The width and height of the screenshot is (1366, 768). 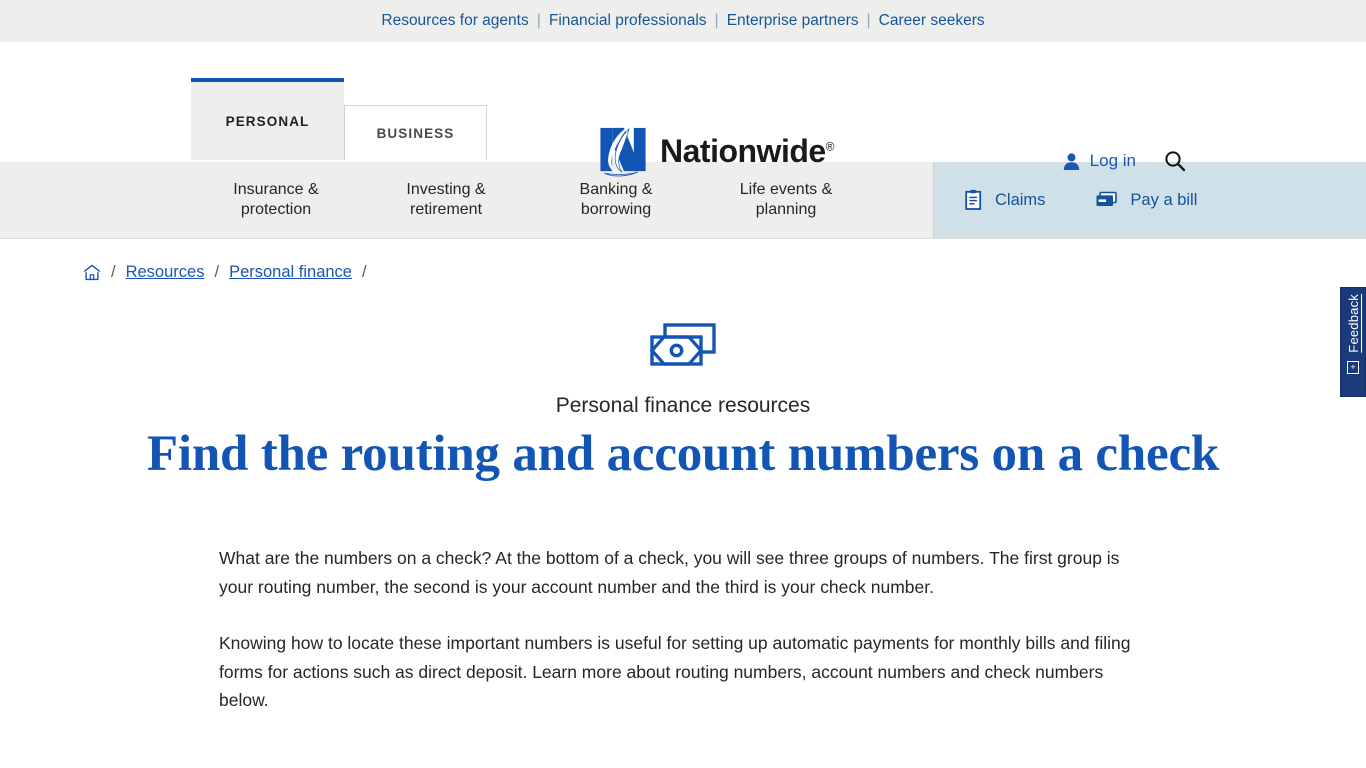 What do you see at coordinates (1107, 198) in the screenshot?
I see `money-card-icon` at bounding box center [1107, 198].